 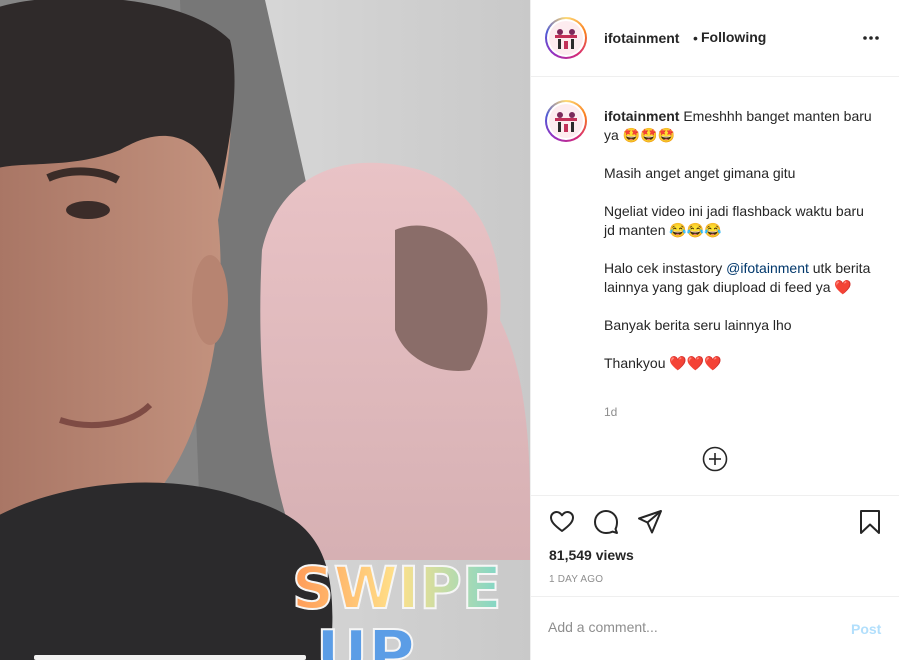 I want to click on header-username: ifotainment, so click(x=641, y=38).